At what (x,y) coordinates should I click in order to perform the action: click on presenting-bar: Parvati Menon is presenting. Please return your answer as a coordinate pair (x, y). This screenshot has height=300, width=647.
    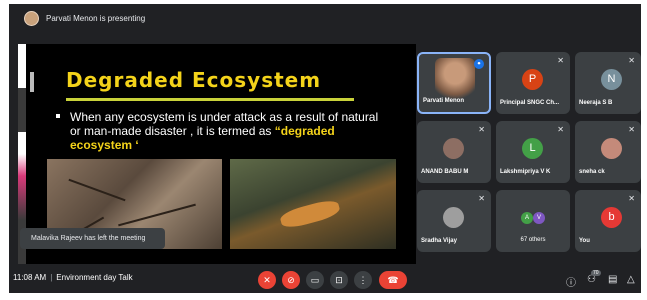
    Looking at the image, I should click on (325, 18).